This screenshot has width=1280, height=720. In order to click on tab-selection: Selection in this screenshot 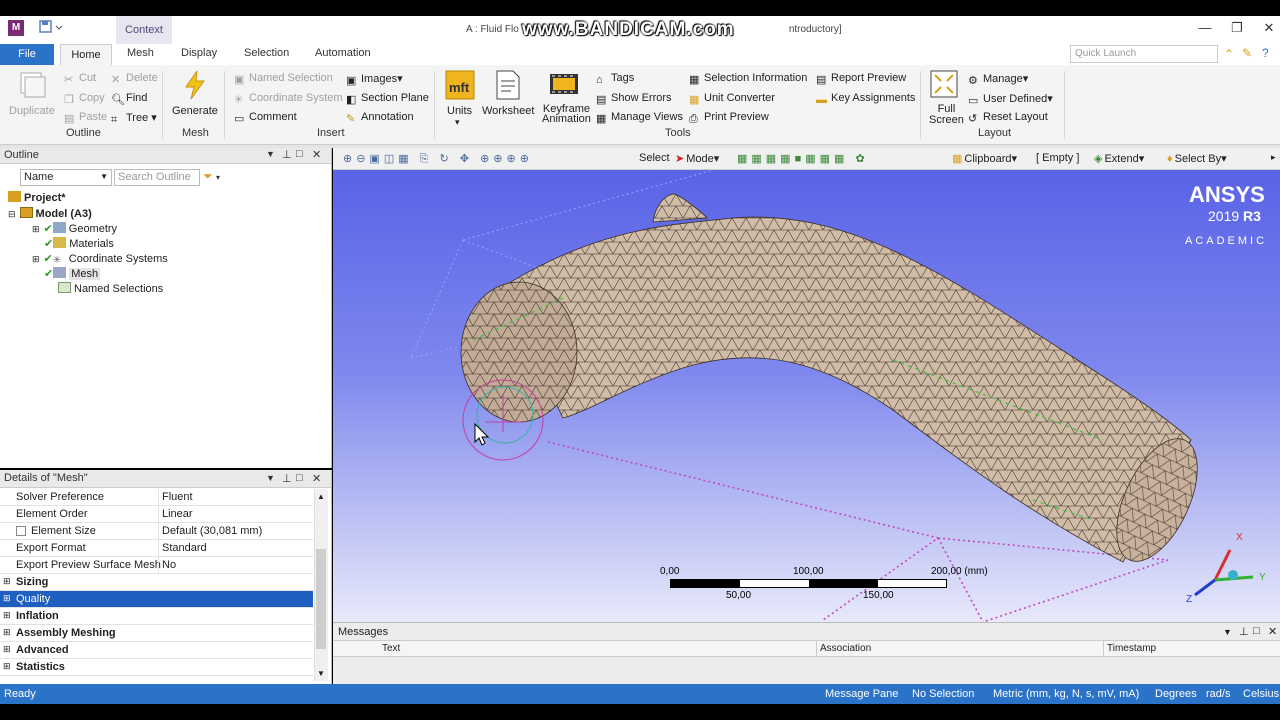, I will do `click(266, 53)`.